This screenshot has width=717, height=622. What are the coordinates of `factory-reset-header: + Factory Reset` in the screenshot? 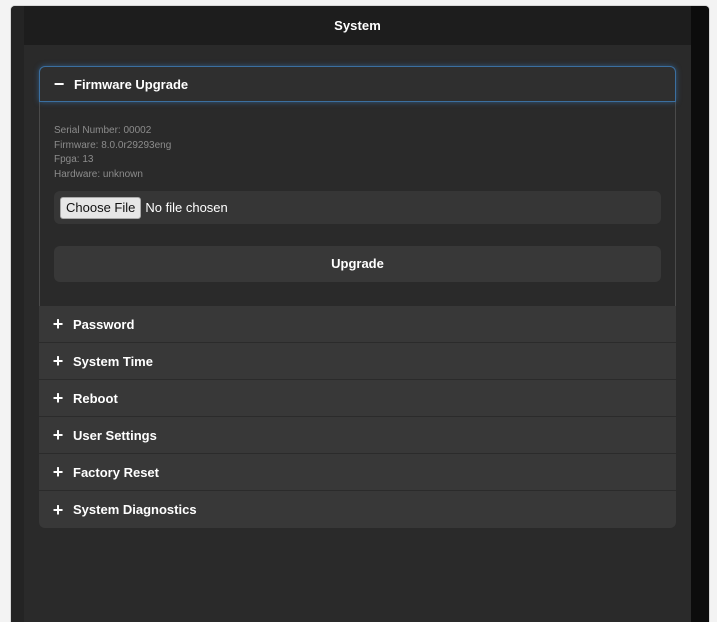 It's located at (357, 472).